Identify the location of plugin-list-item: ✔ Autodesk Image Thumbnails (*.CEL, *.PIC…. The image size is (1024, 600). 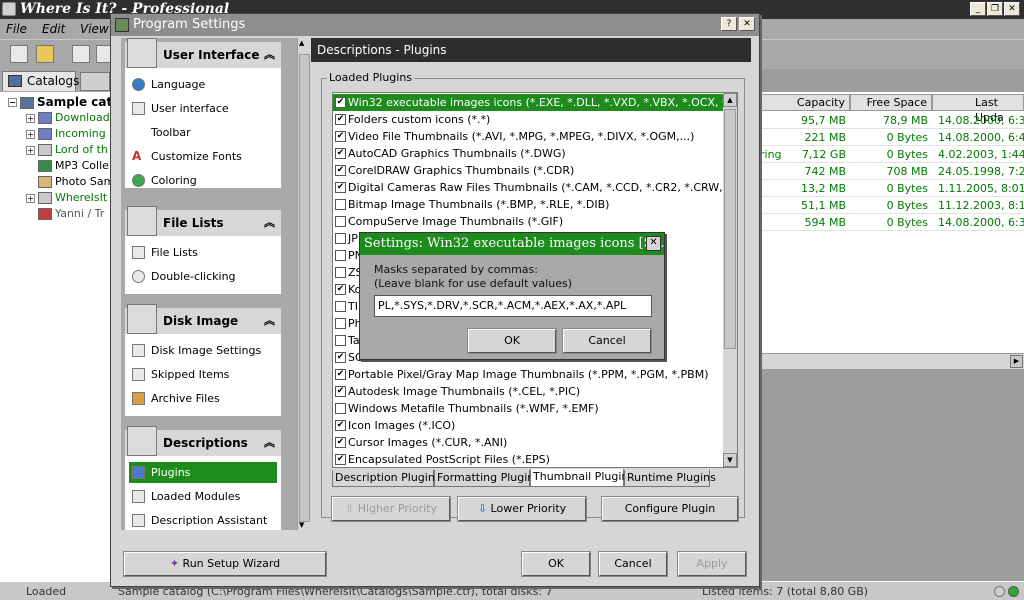
(528, 391).